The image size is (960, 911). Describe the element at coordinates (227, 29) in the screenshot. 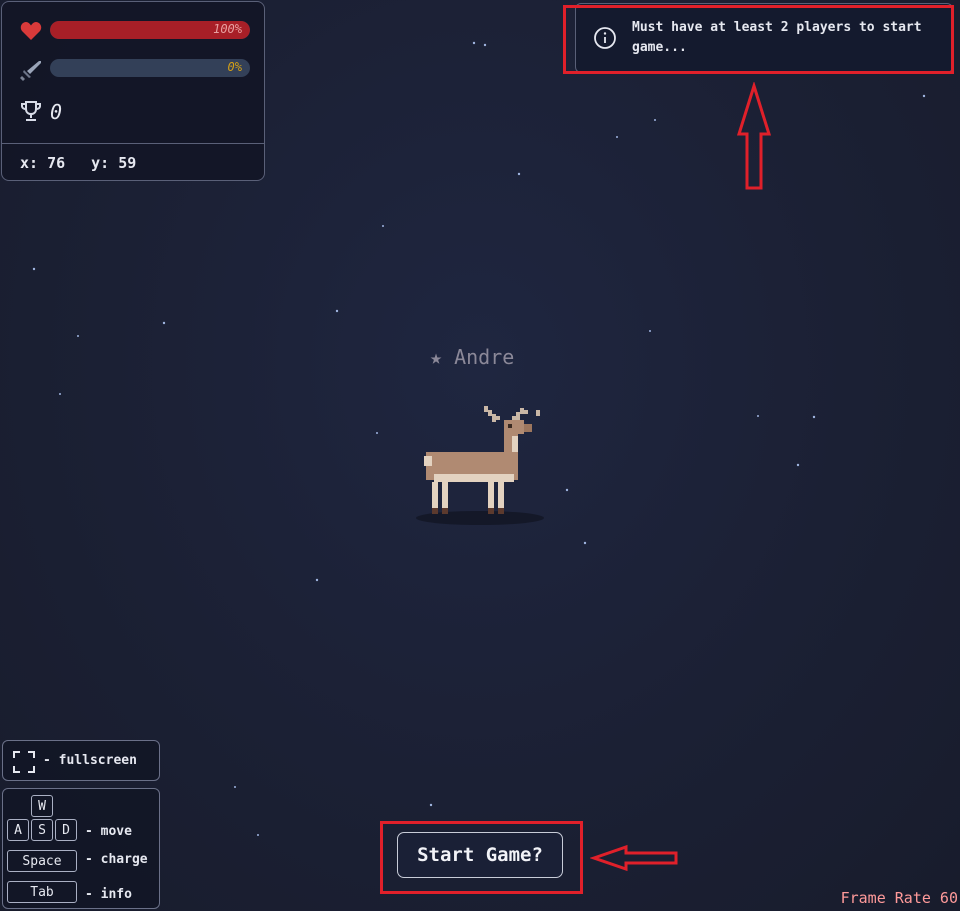

I see `health-percent: 100%` at that location.